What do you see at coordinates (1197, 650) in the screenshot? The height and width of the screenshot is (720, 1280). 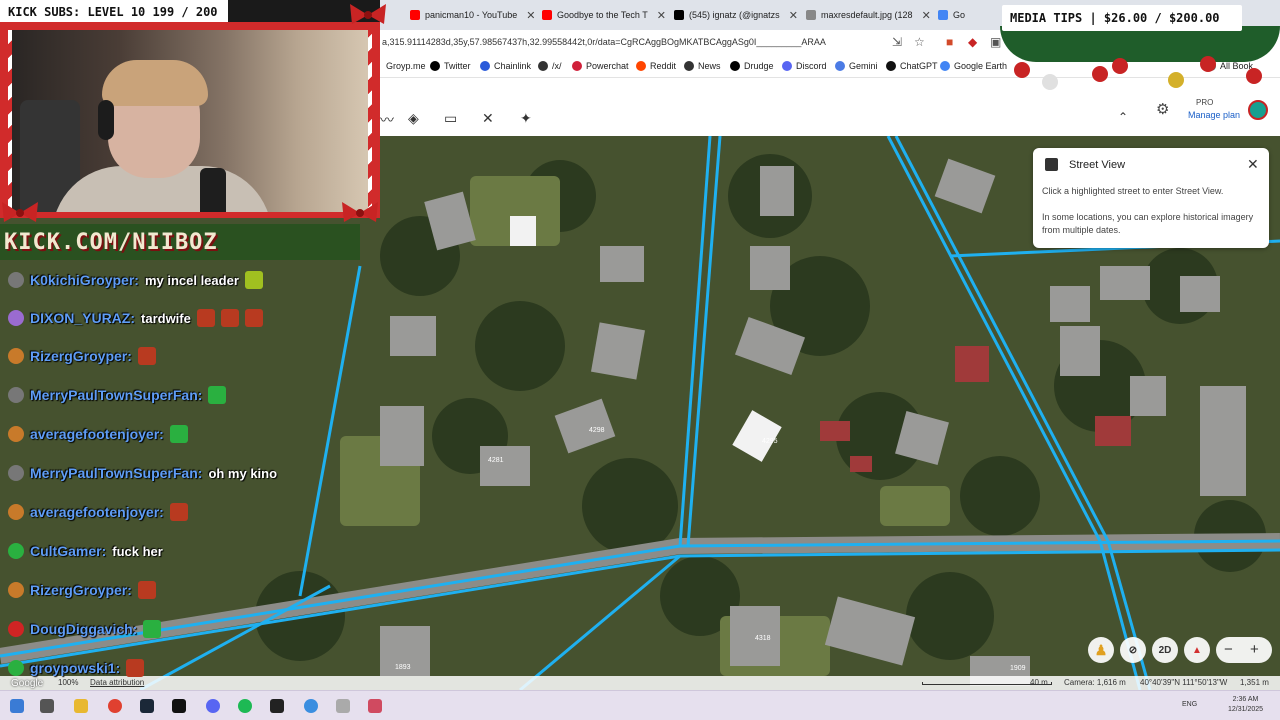 I see `north-arrow-icon: ▲` at bounding box center [1197, 650].